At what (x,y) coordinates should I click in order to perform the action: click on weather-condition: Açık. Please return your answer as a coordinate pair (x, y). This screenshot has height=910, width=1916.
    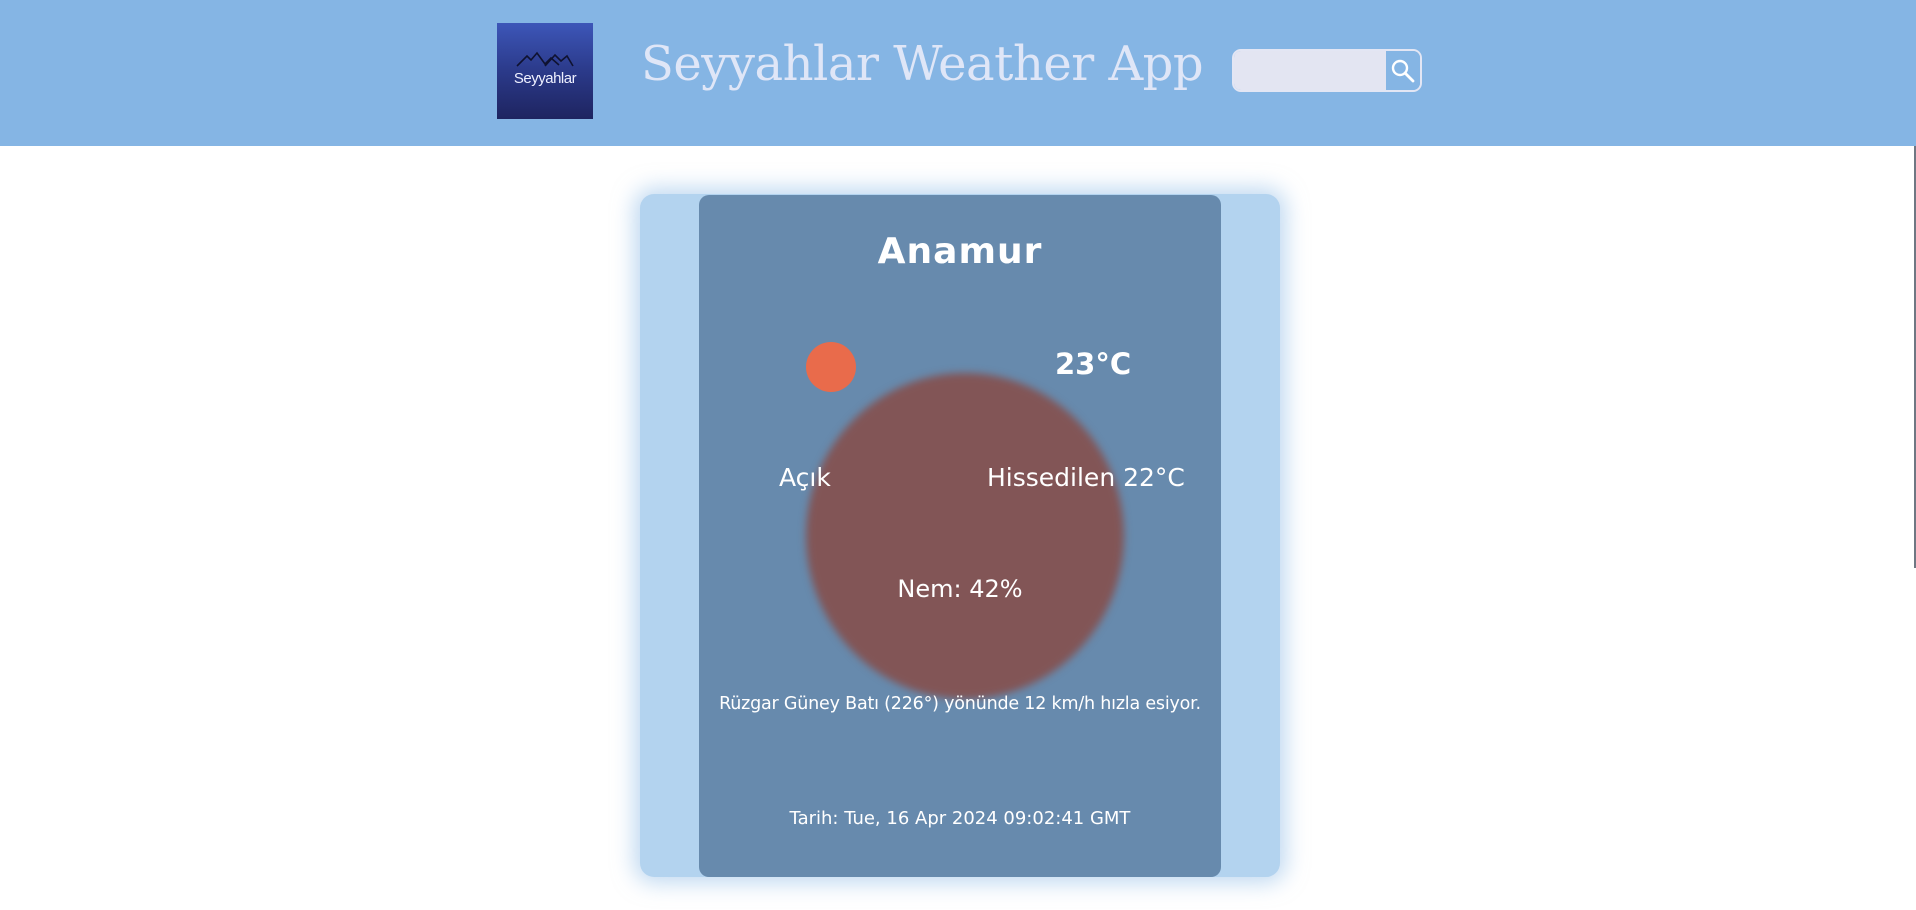
    Looking at the image, I should click on (805, 477).